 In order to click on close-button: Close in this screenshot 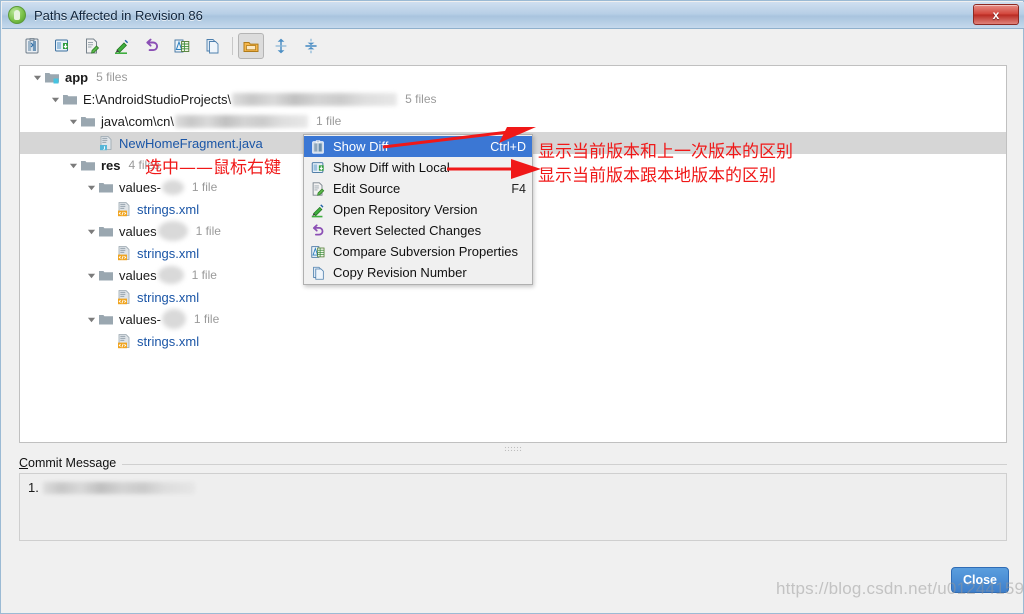, I will do `click(980, 580)`.